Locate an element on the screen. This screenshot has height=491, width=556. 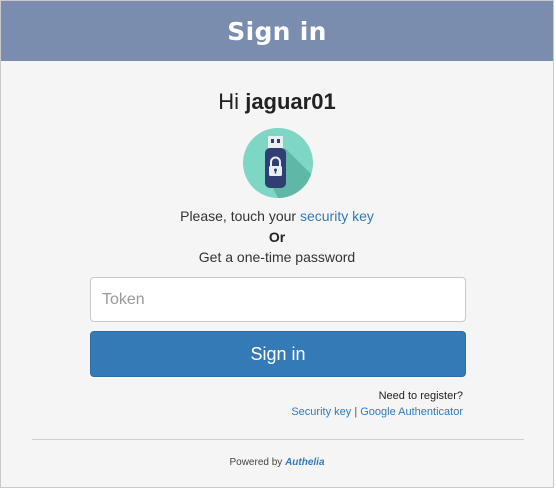
register-links: Security key | Google Authenticator is located at coordinates (377, 412).